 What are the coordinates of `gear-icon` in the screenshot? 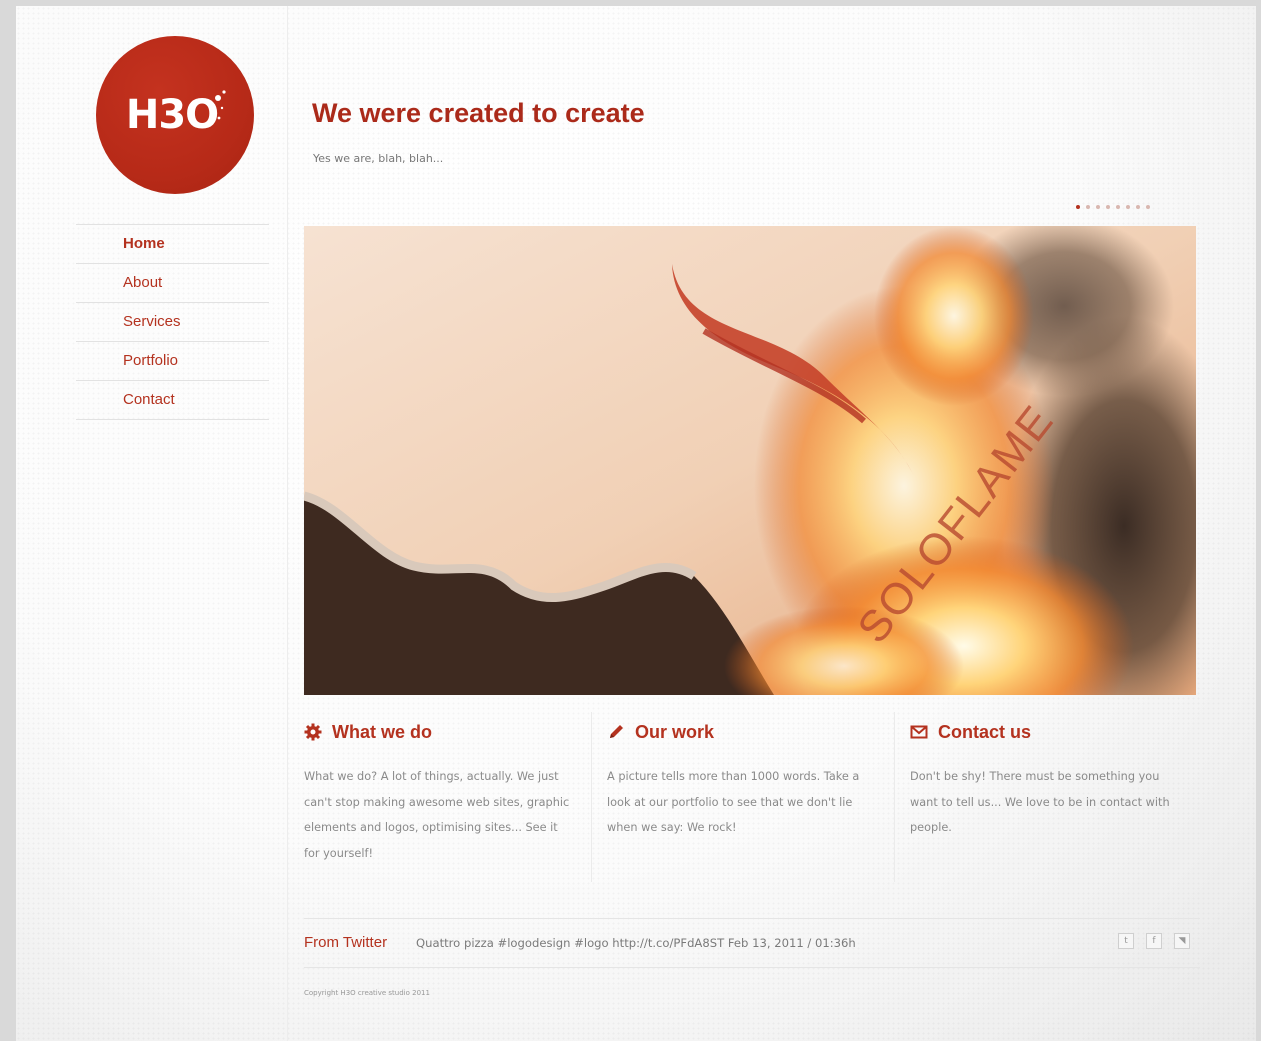 It's located at (313, 732).